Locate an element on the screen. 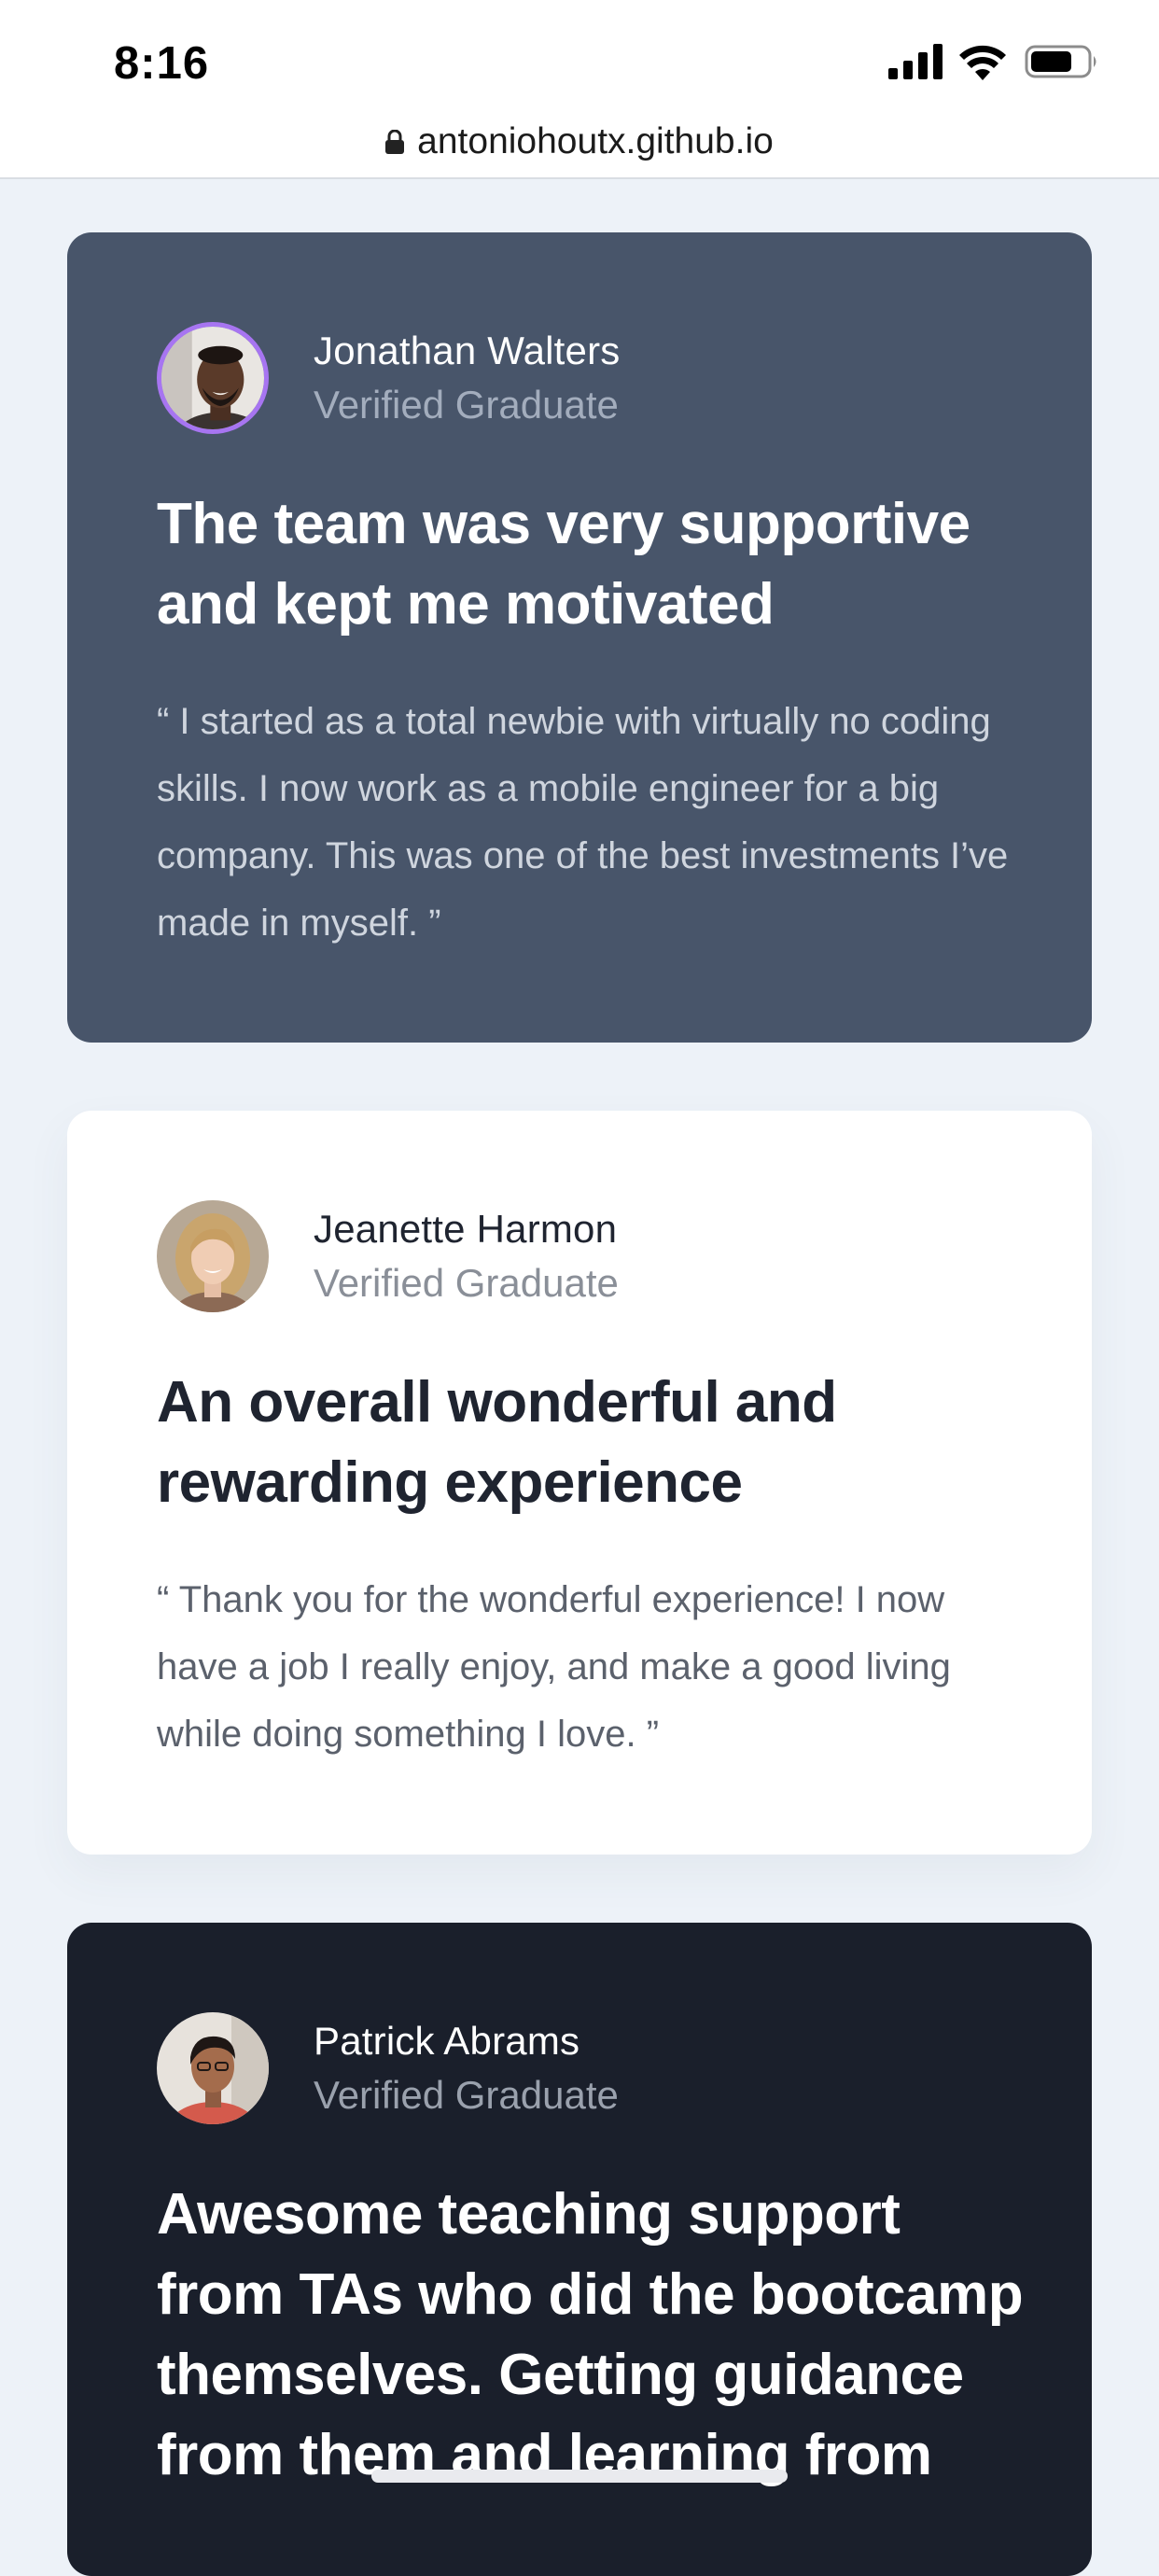  home-indicator is located at coordinates (579, 2476).